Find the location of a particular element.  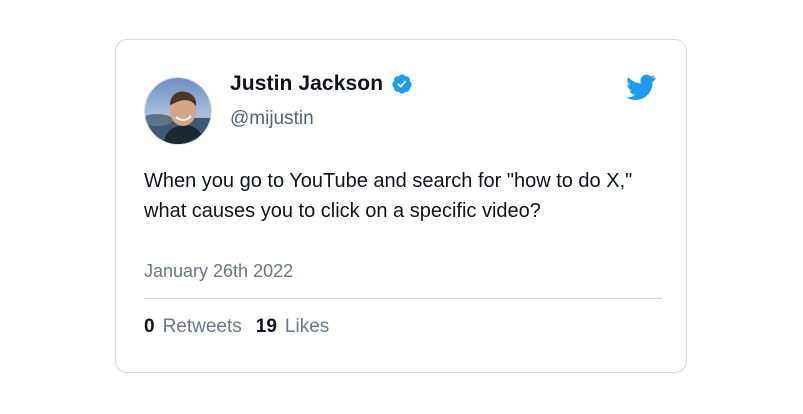

avatar-image is located at coordinates (178, 111).